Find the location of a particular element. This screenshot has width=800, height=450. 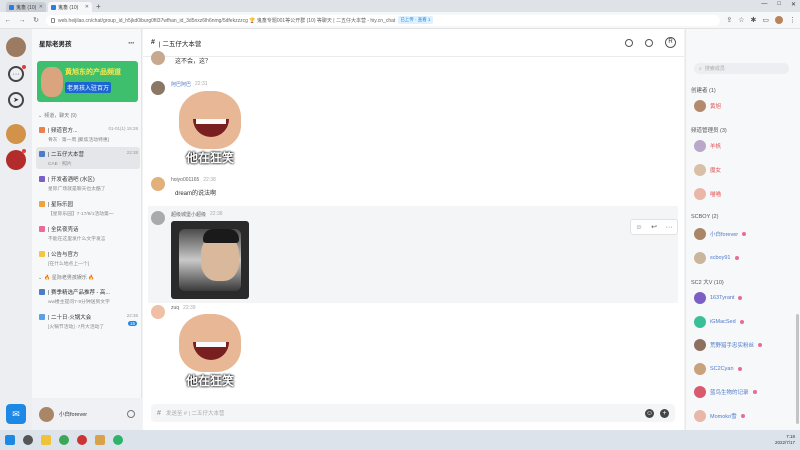

compass-icon: ➤ is located at coordinates (16, 100).